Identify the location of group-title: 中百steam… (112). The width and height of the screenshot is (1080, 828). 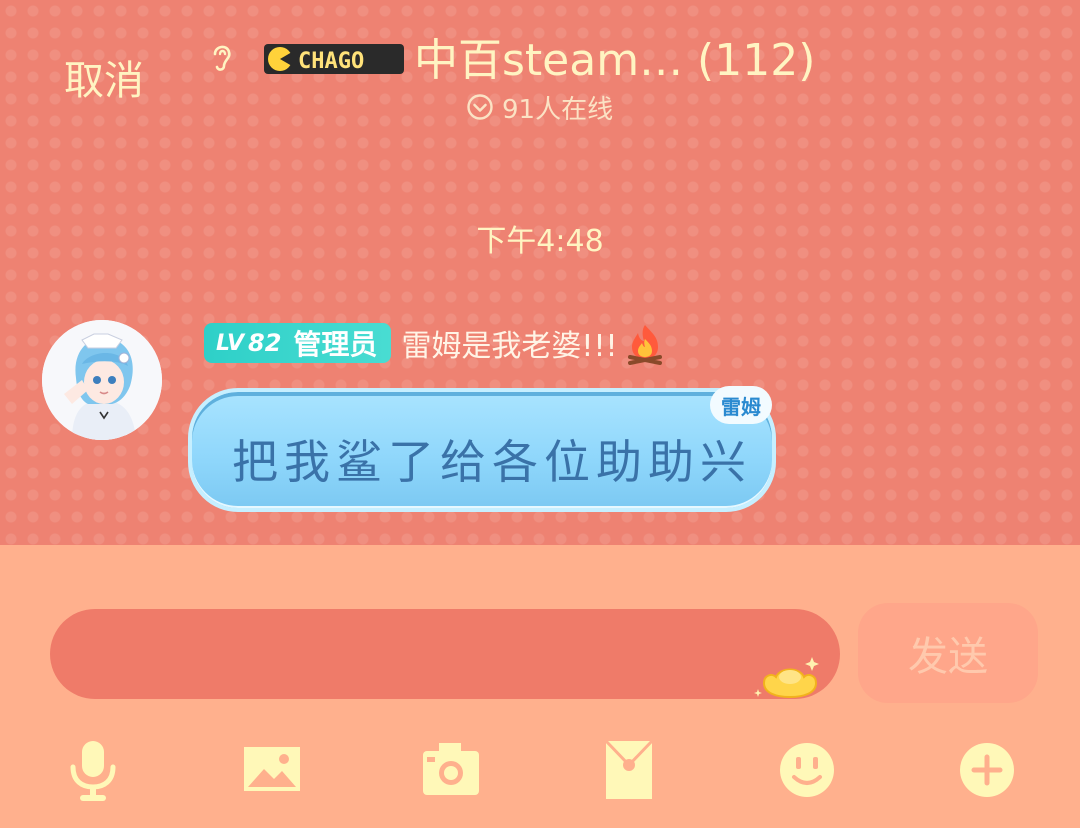
(614, 56).